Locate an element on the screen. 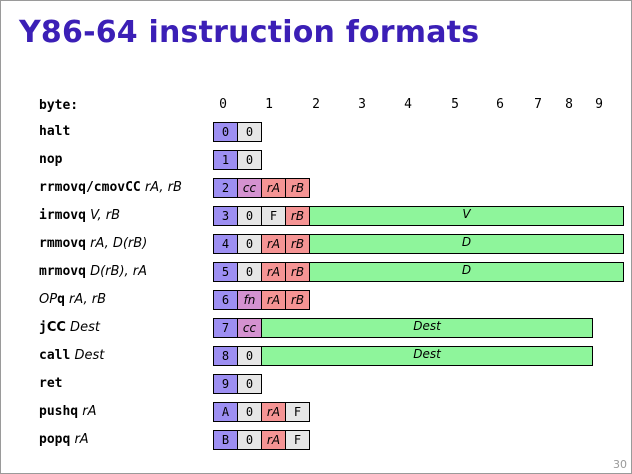  field-icode: 1 is located at coordinates (225, 160).